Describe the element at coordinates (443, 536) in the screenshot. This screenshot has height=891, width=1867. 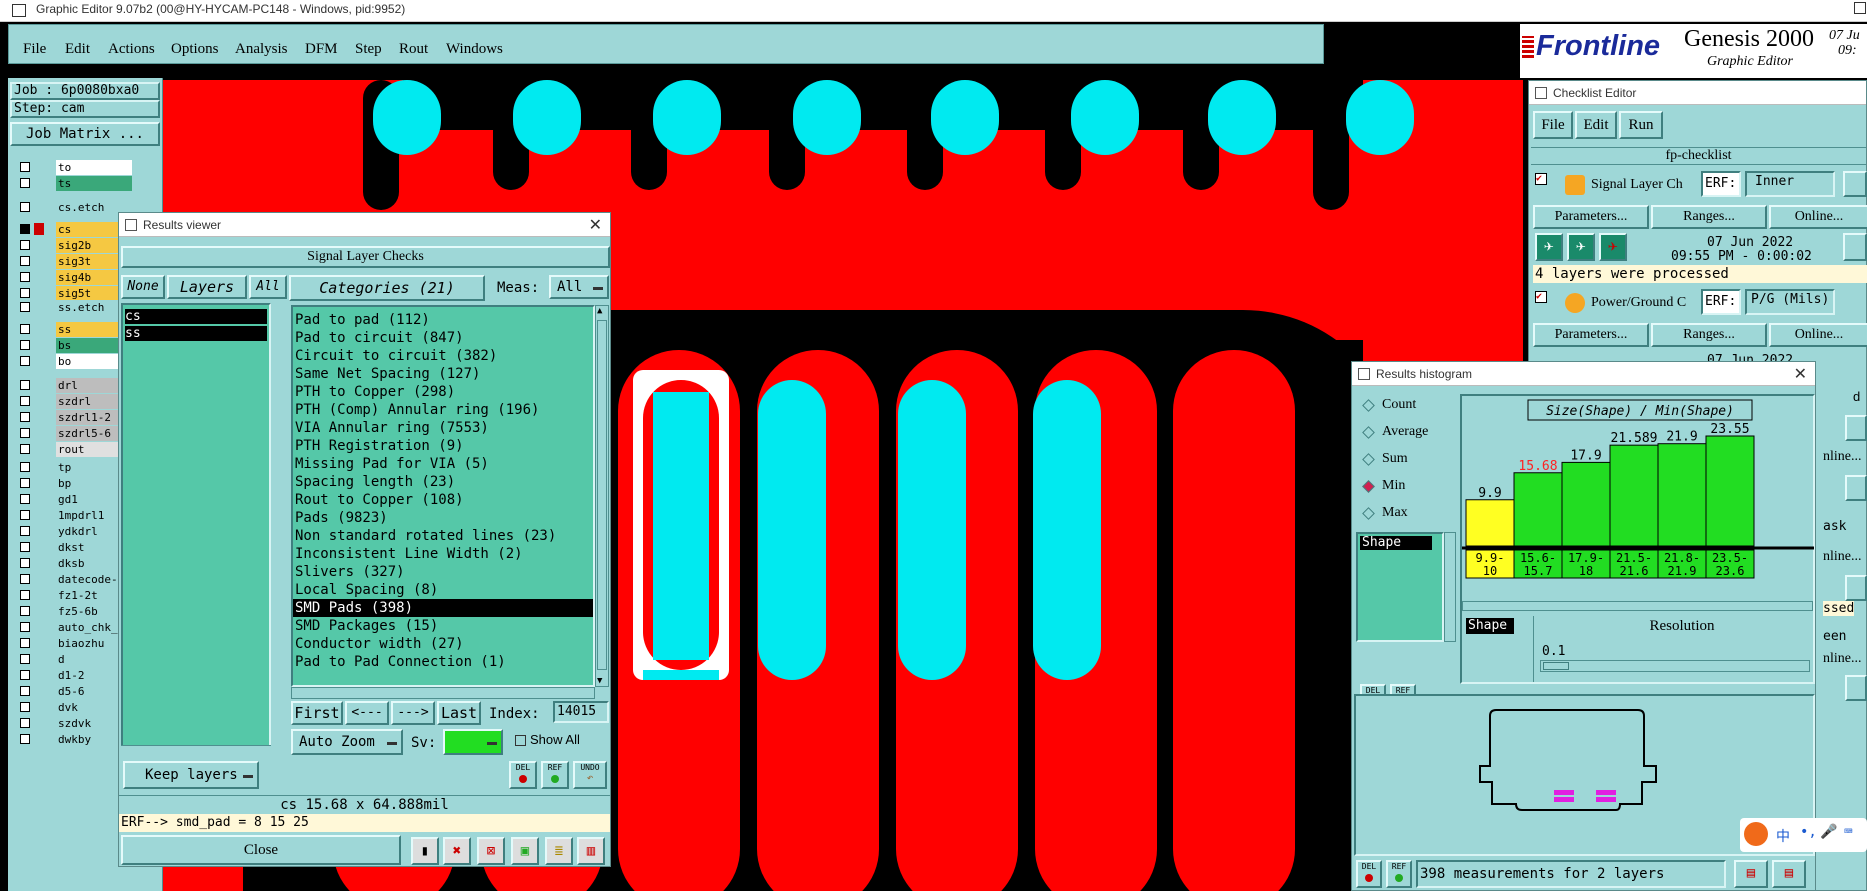
I see `category-item: Non standard rotated lines (23)` at that location.